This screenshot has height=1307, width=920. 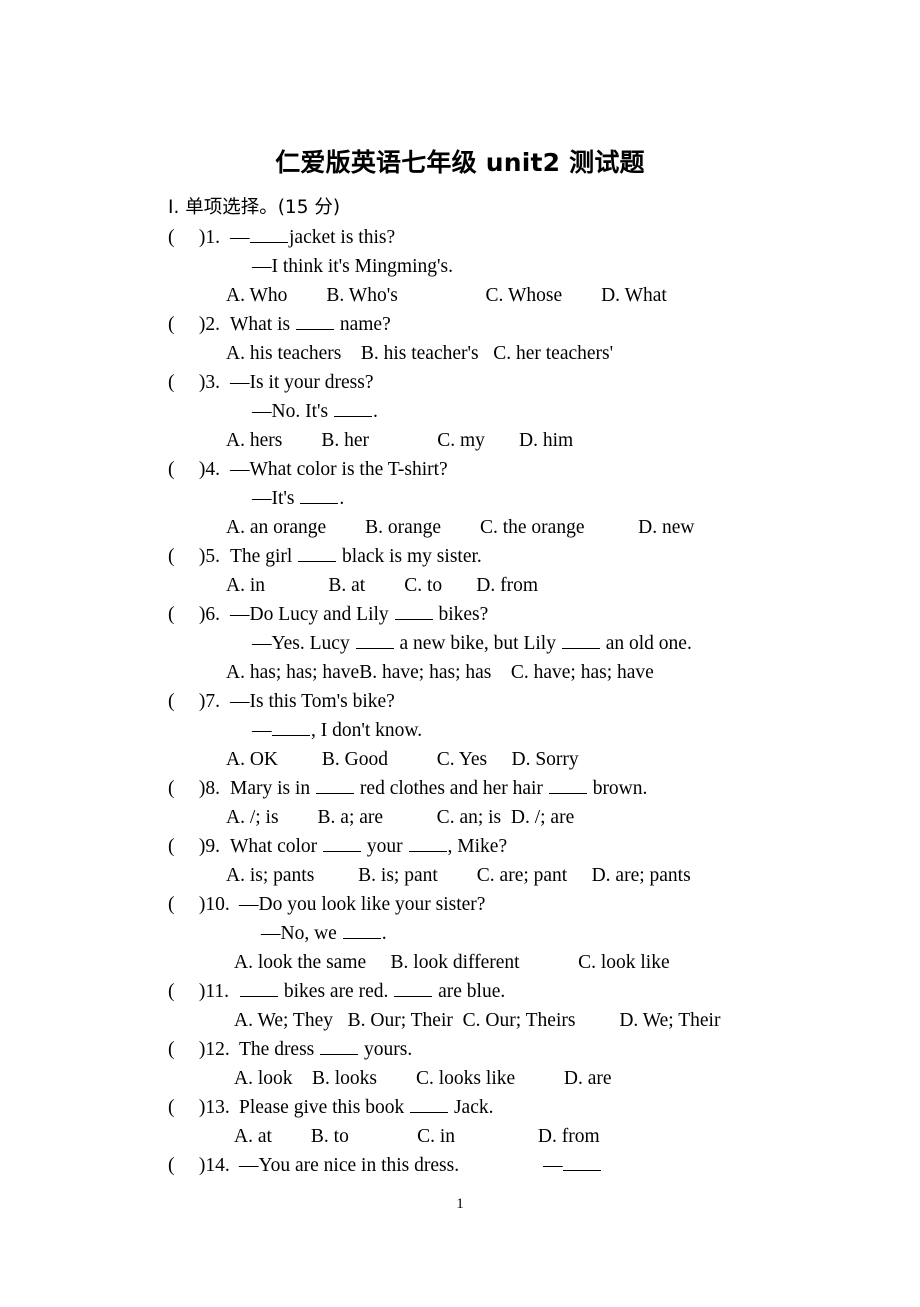 I want to click on question-row: ( )7. —Is this Tom's bike?, so click(x=460, y=701).